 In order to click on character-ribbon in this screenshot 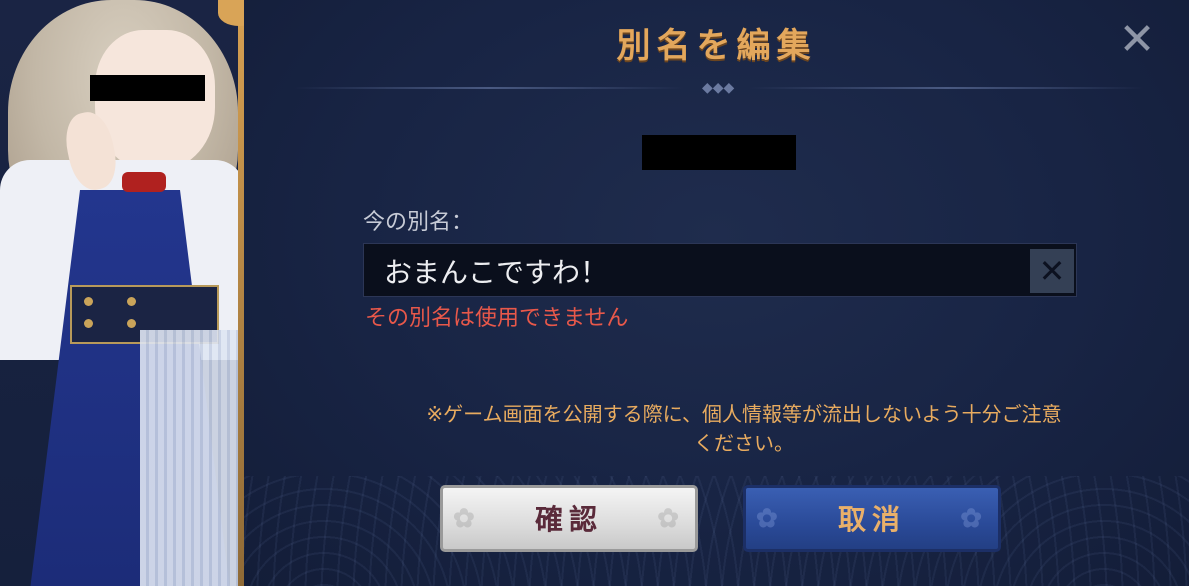, I will do `click(144, 182)`.